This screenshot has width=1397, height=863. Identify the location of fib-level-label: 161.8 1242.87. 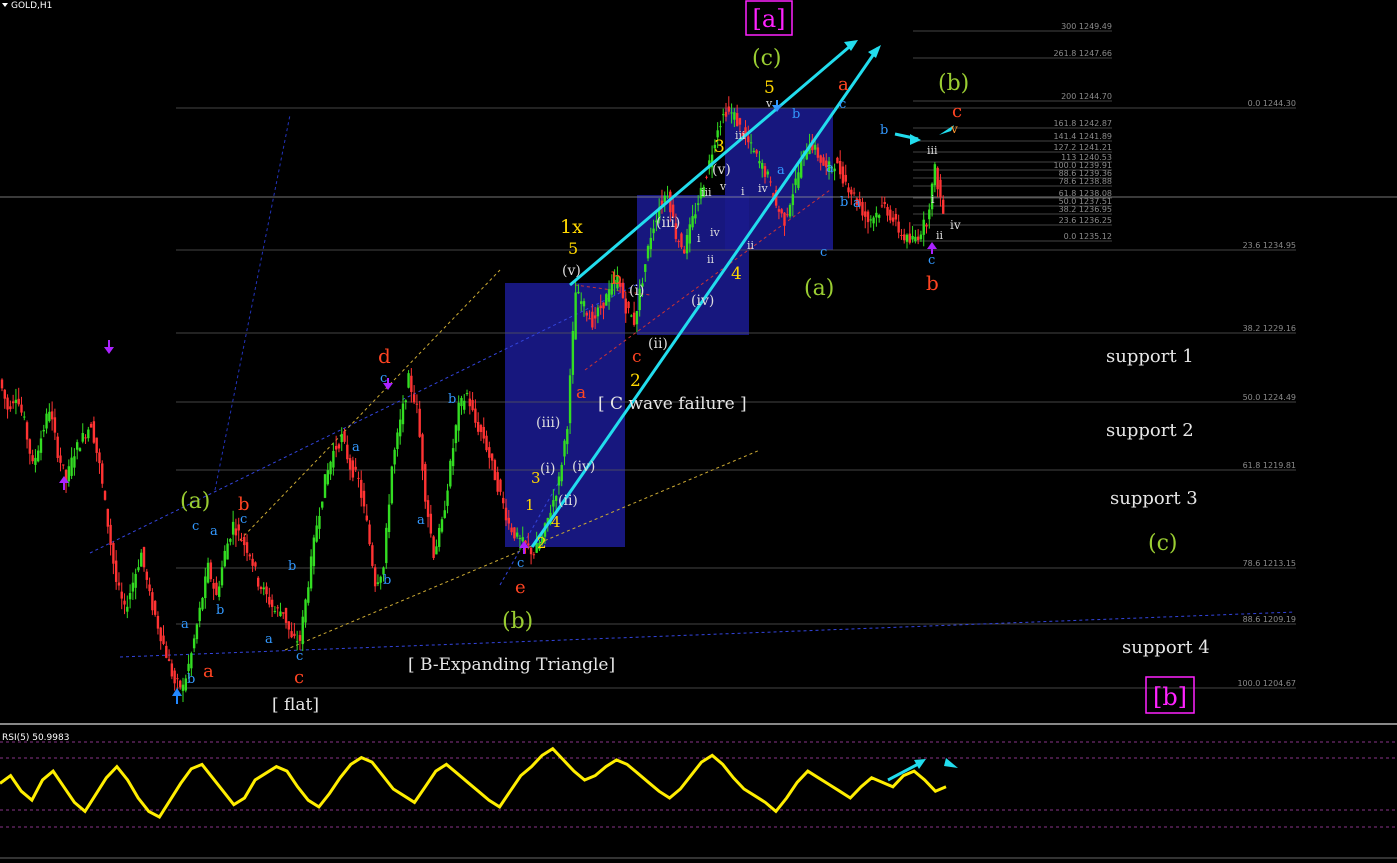
(1082, 123).